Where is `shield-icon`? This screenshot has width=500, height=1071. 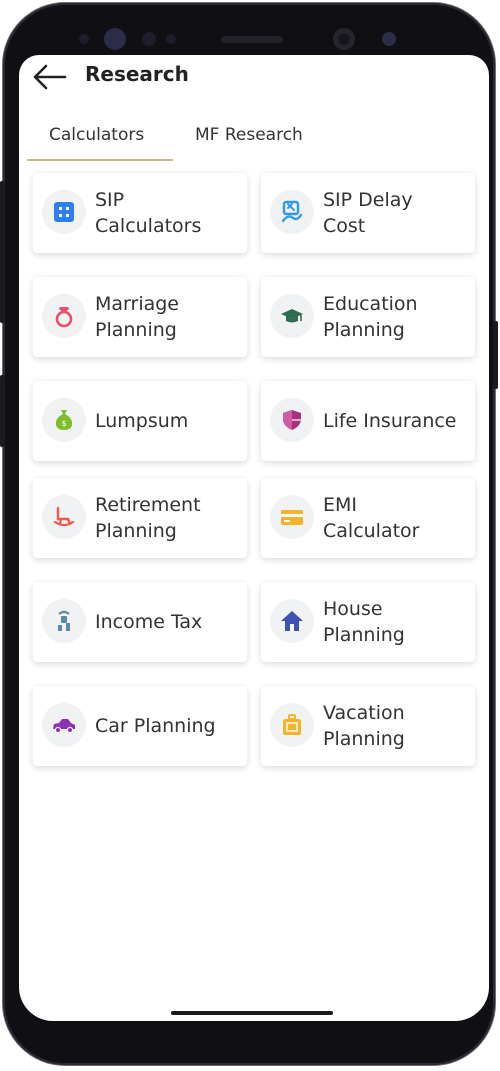
shield-icon is located at coordinates (292, 420).